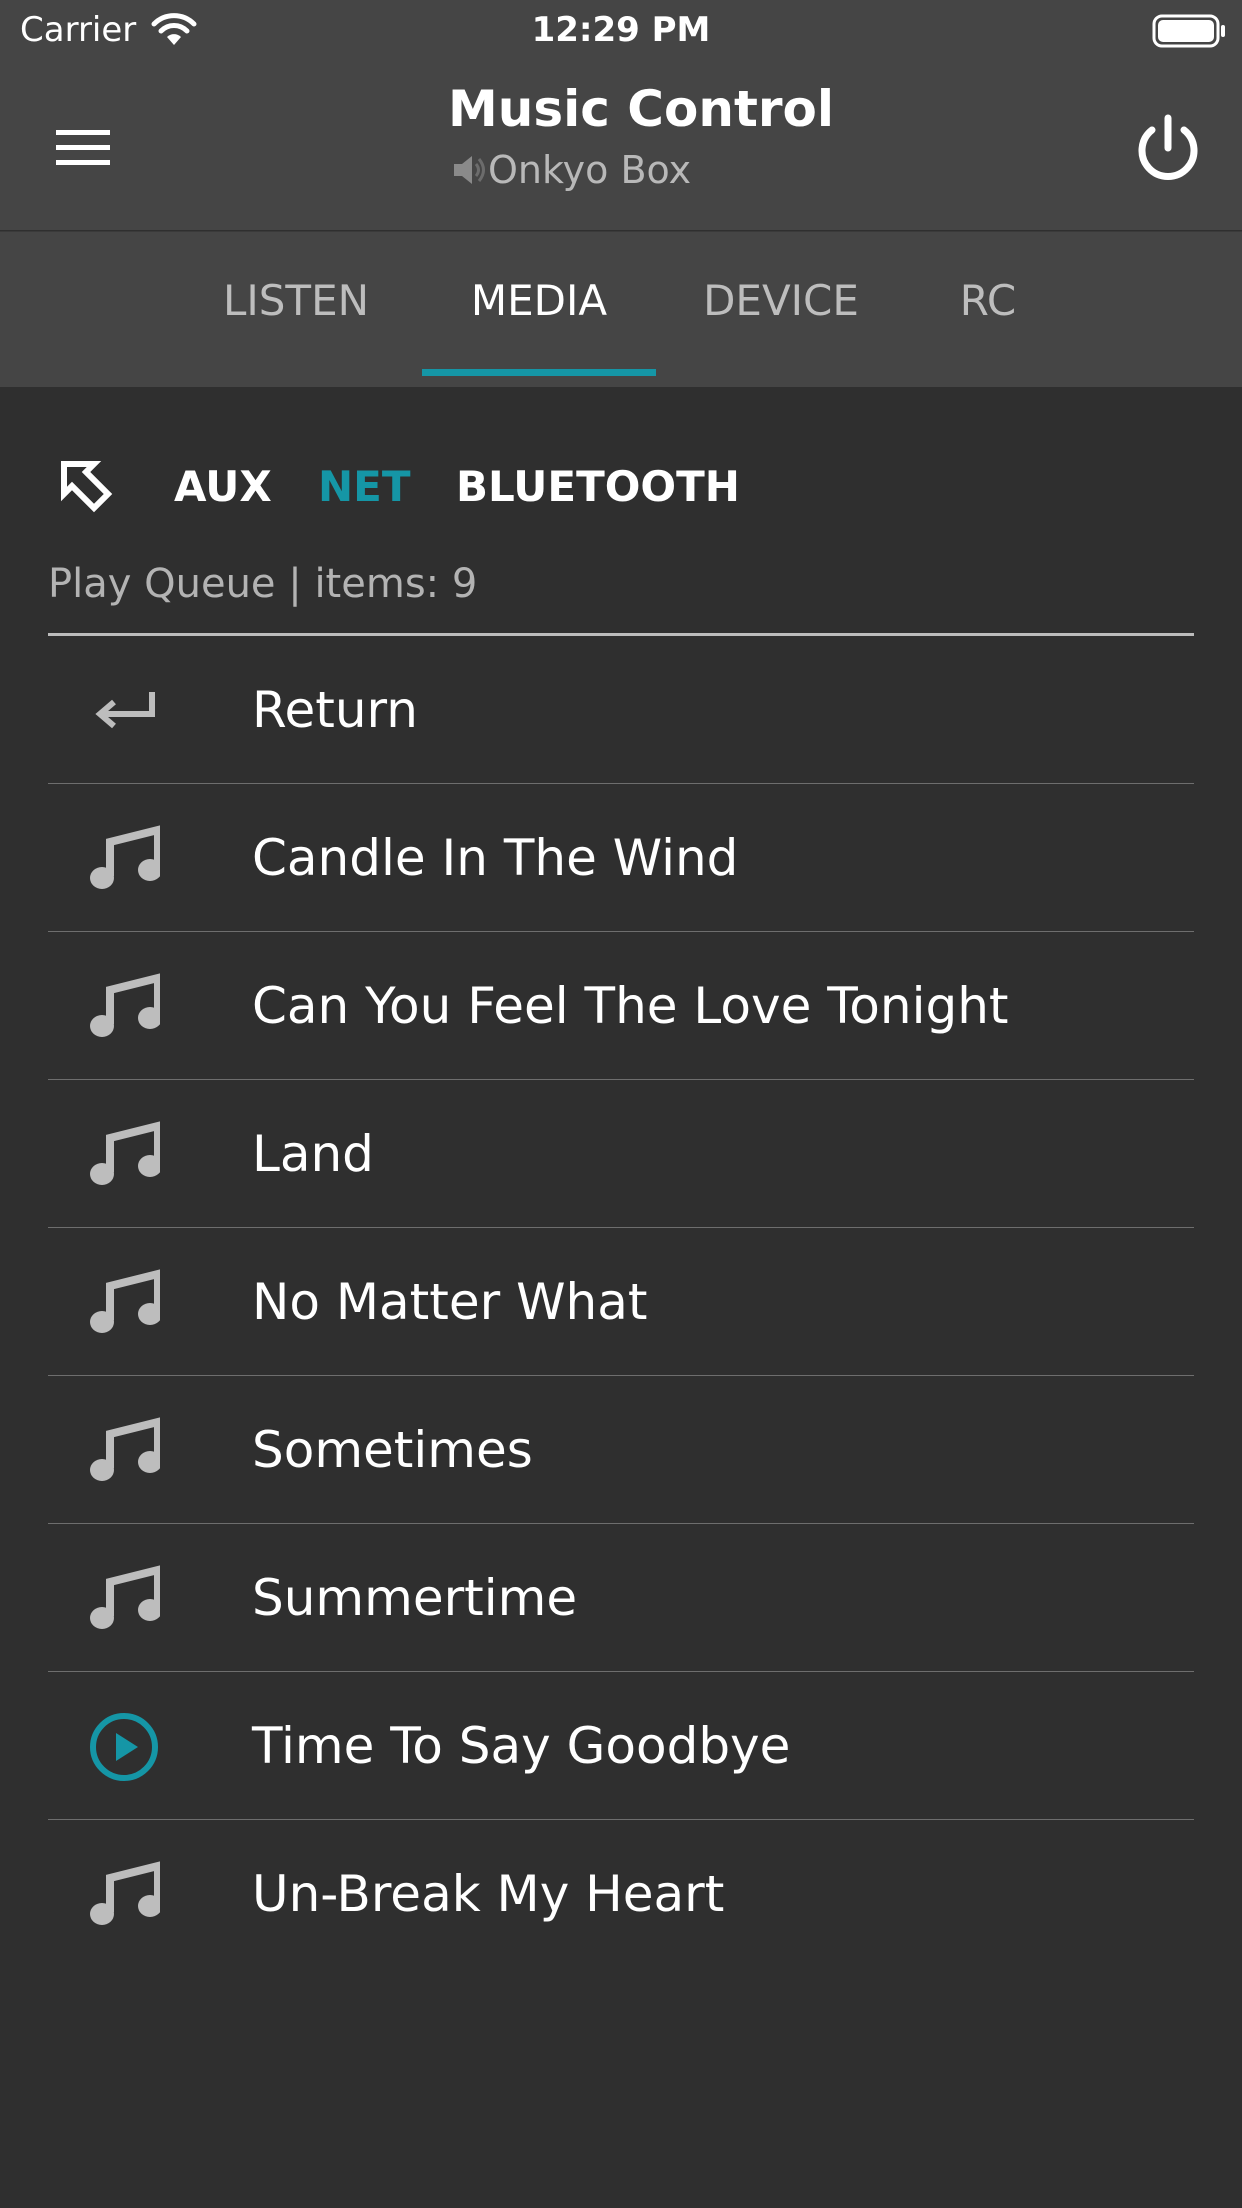 The height and width of the screenshot is (2208, 1242). I want to click on clock: 12:29 PM, so click(621, 30).